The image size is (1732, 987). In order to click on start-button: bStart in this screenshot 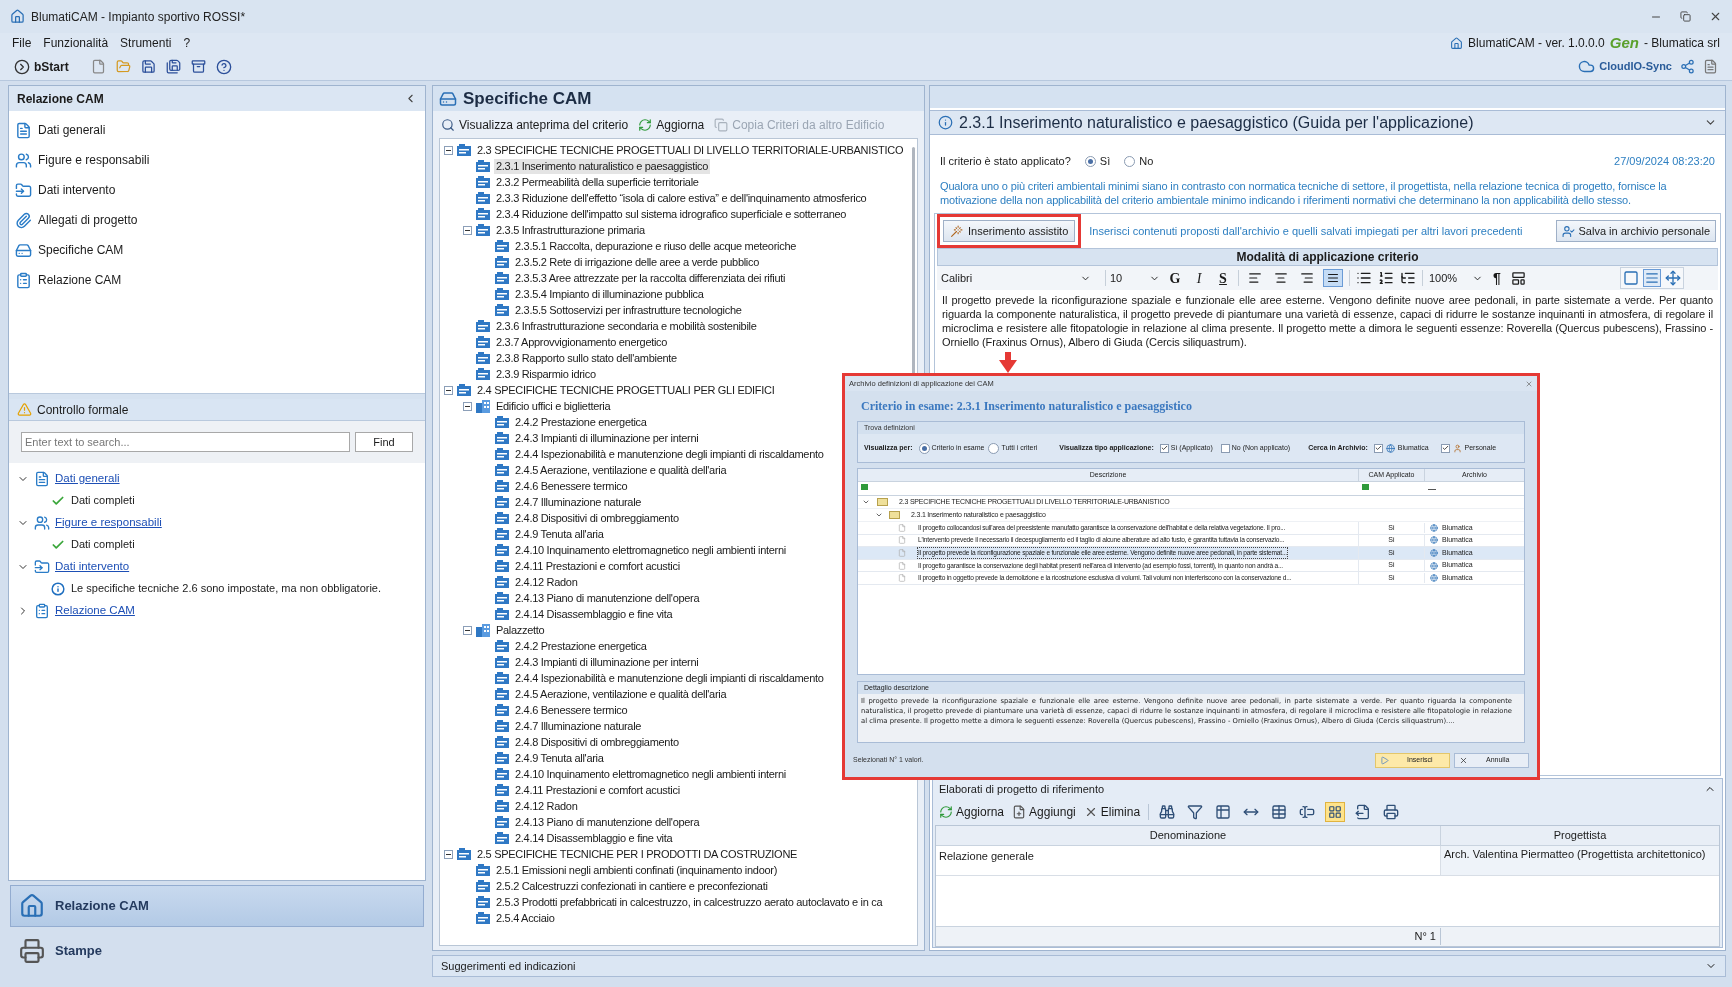, I will do `click(41, 66)`.